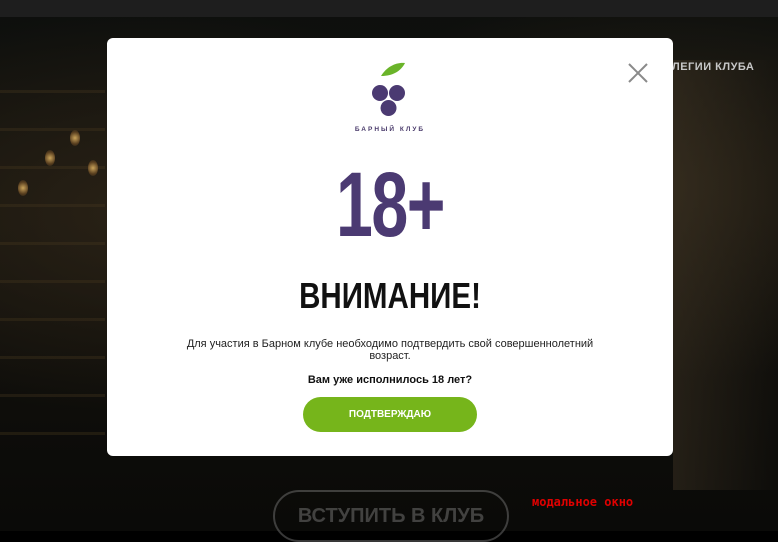 This screenshot has width=778, height=542. Describe the element at coordinates (389, 8) in the screenshot. I see `top-bar` at that location.